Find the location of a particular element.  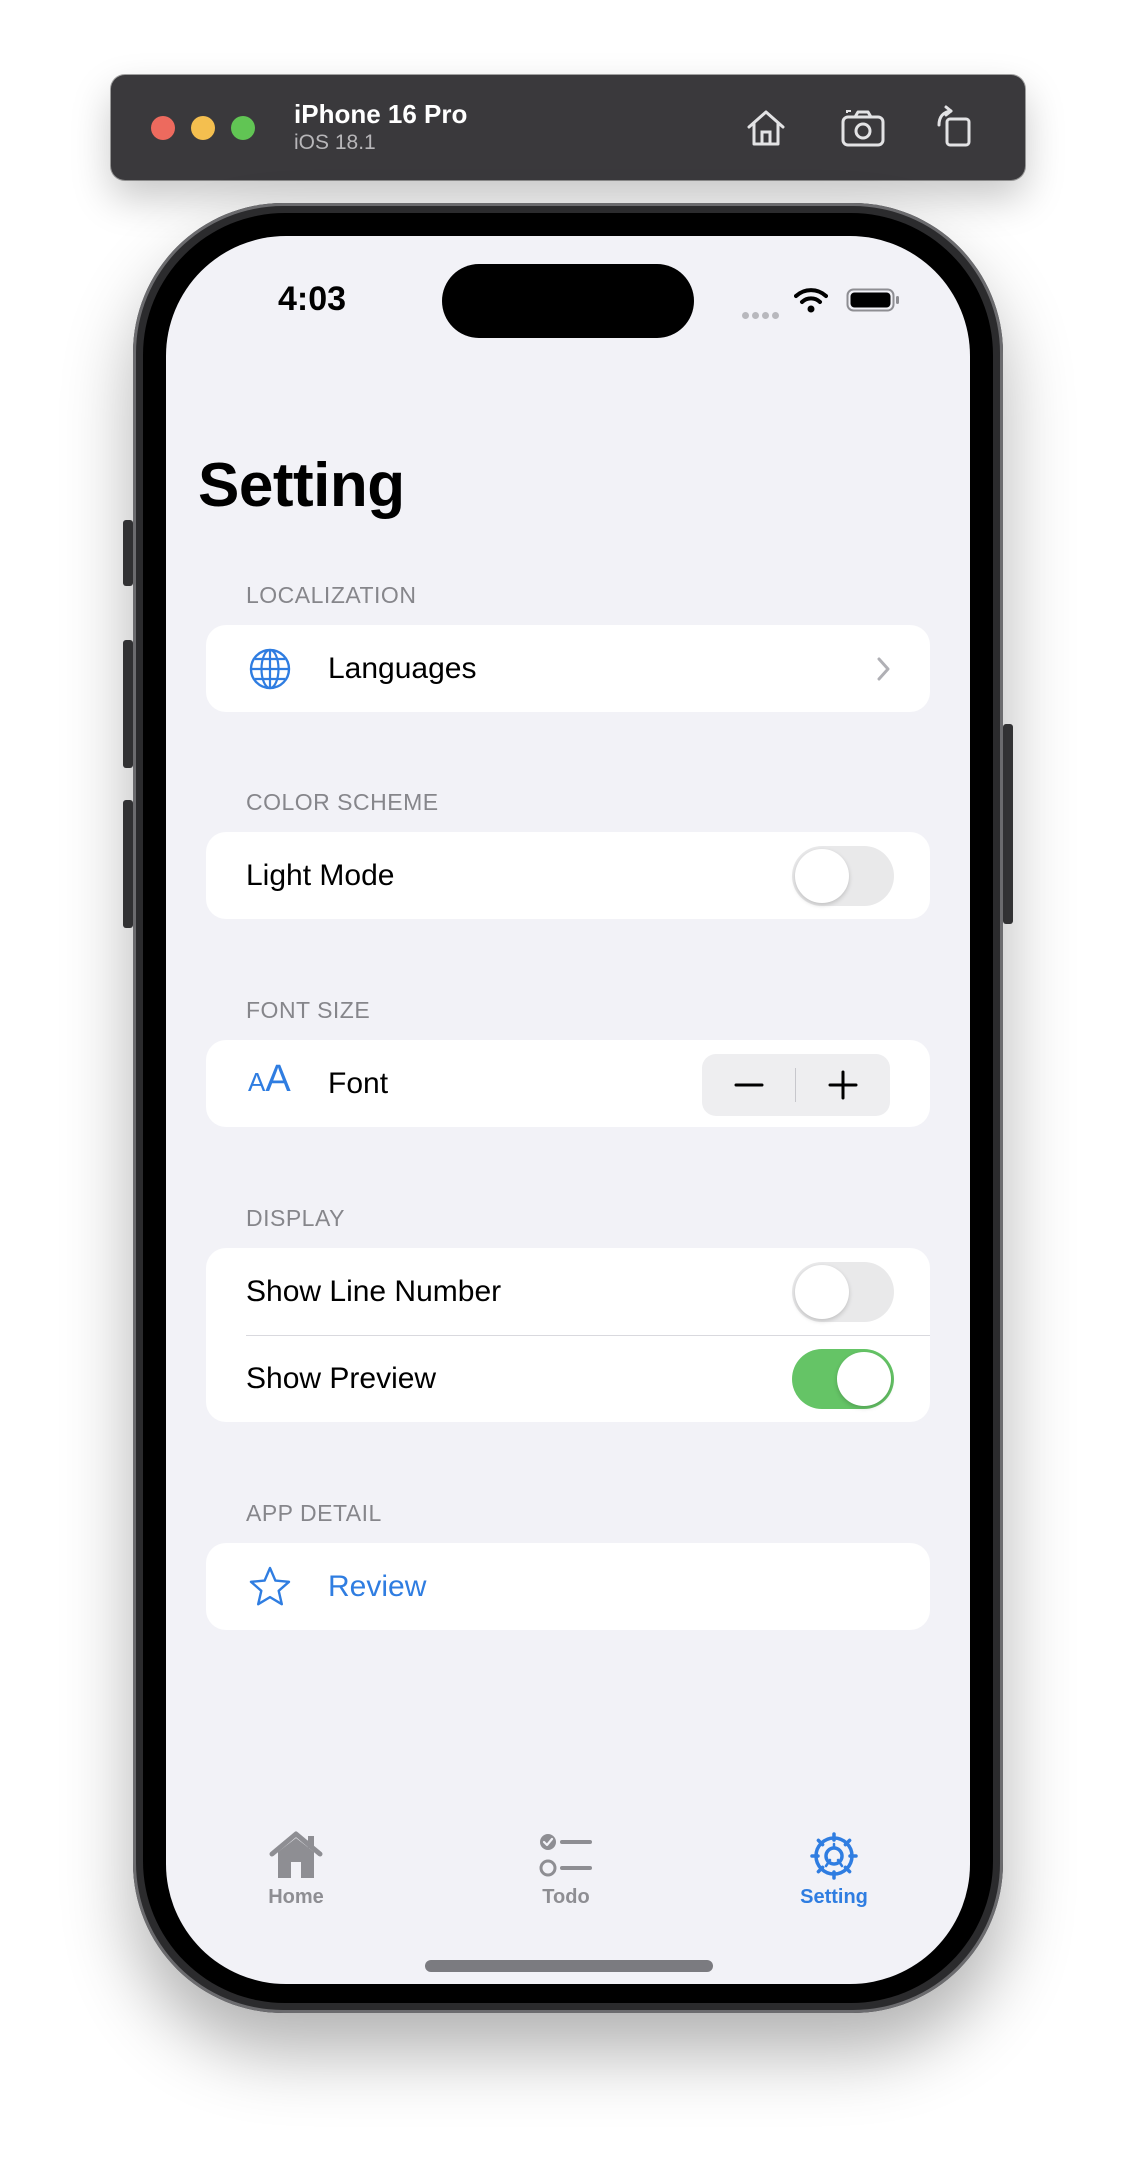

light-mode-row: Light Mode is located at coordinates (568, 875).